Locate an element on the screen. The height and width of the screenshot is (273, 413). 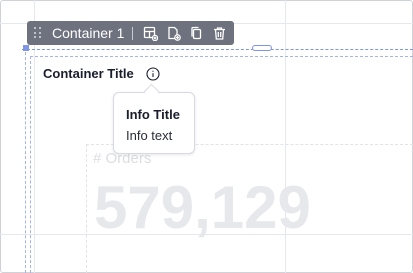
tooltip-title: Info Title is located at coordinates (153, 114).